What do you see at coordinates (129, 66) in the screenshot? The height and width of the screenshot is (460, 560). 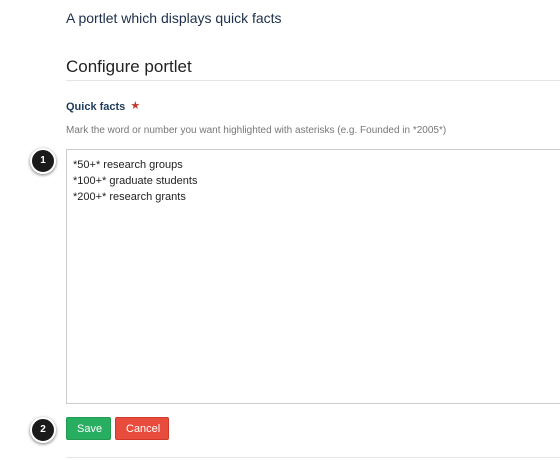 I see `section-title: Configure portlet` at bounding box center [129, 66].